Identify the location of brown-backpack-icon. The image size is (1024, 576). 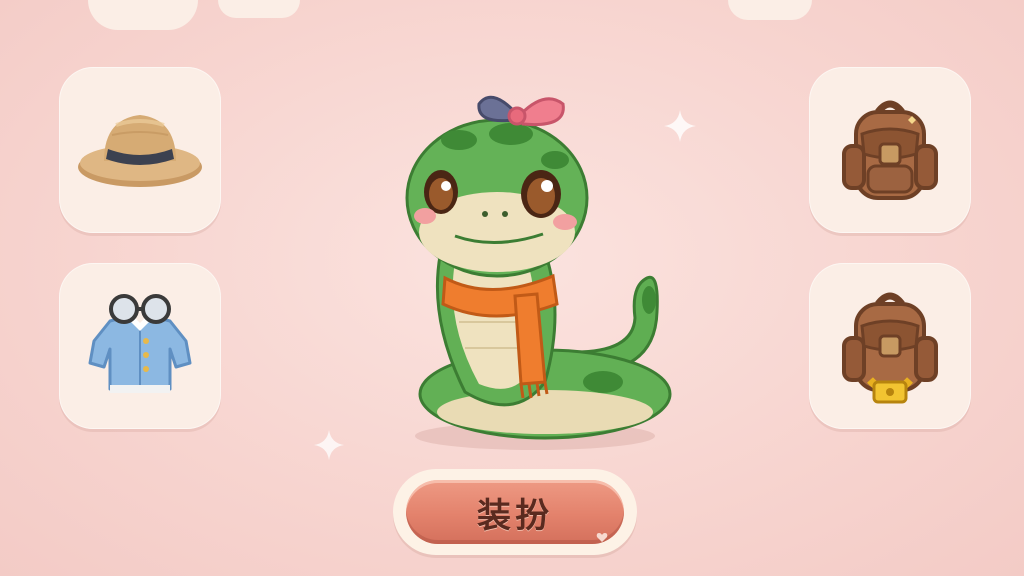
(890, 150).